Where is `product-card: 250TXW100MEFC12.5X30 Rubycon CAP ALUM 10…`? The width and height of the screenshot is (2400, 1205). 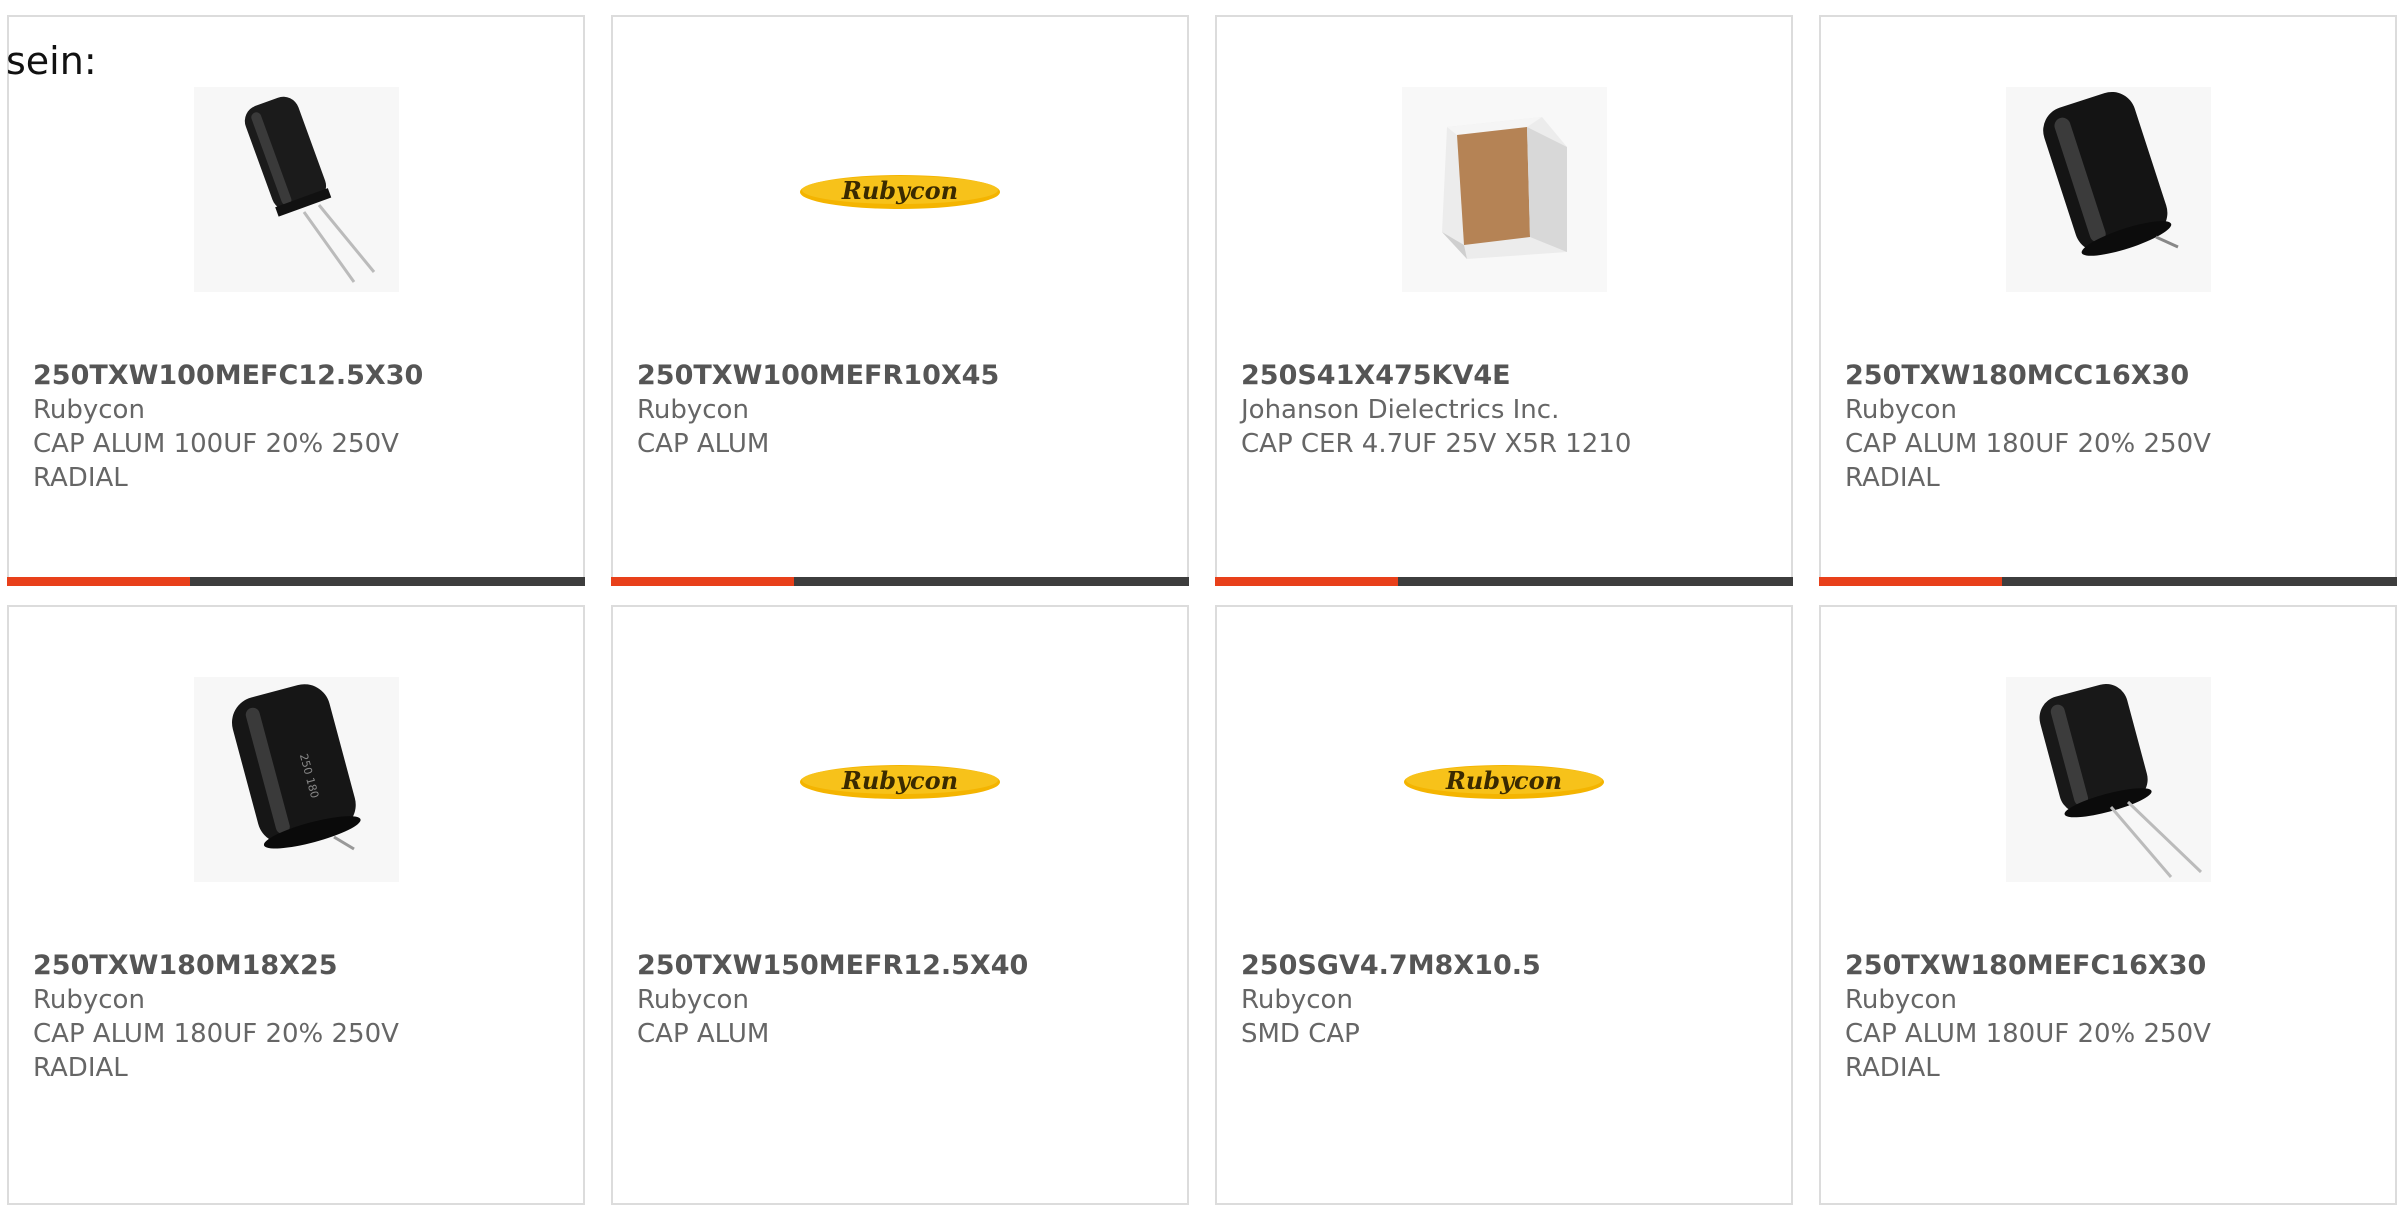
product-card: 250TXW100MEFC12.5X30 Rubycon CAP ALUM 10… is located at coordinates (296, 300).